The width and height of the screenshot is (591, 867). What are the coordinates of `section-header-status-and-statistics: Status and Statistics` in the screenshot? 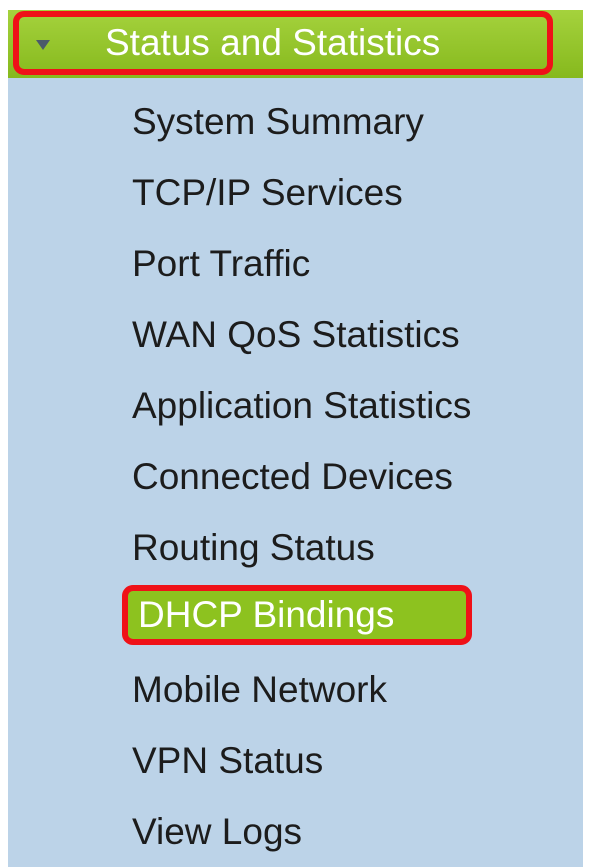 It's located at (295, 44).